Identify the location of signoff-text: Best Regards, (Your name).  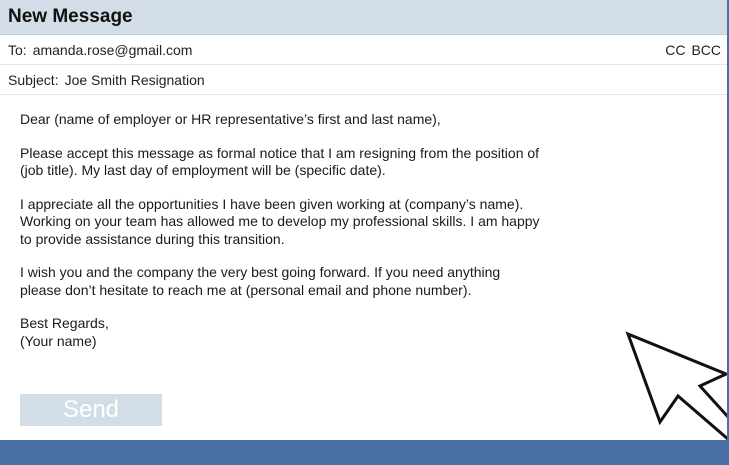
(64, 332).